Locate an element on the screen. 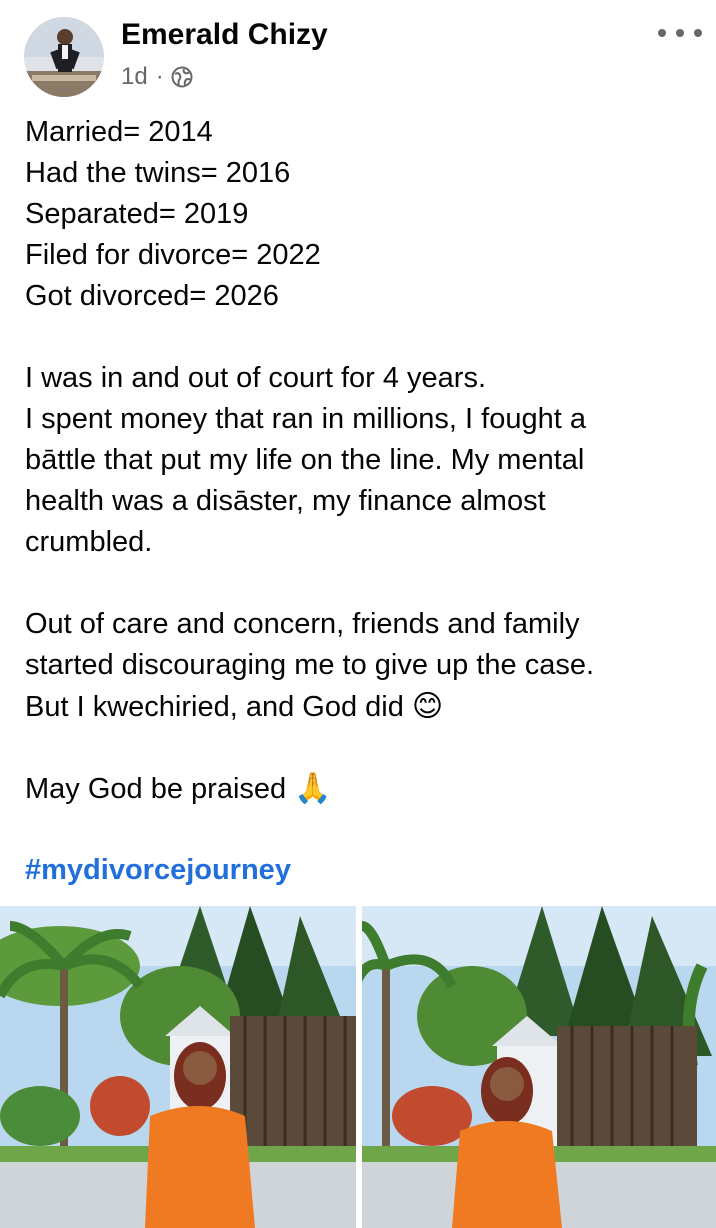  praying-hands-emoji-icon: 🙏 is located at coordinates (313, 788).